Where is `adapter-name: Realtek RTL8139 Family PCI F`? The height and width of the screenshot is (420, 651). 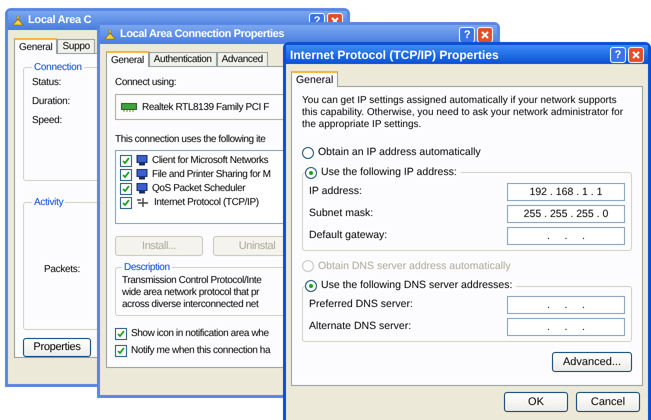
adapter-name: Realtek RTL8139 Family PCI F is located at coordinates (205, 107).